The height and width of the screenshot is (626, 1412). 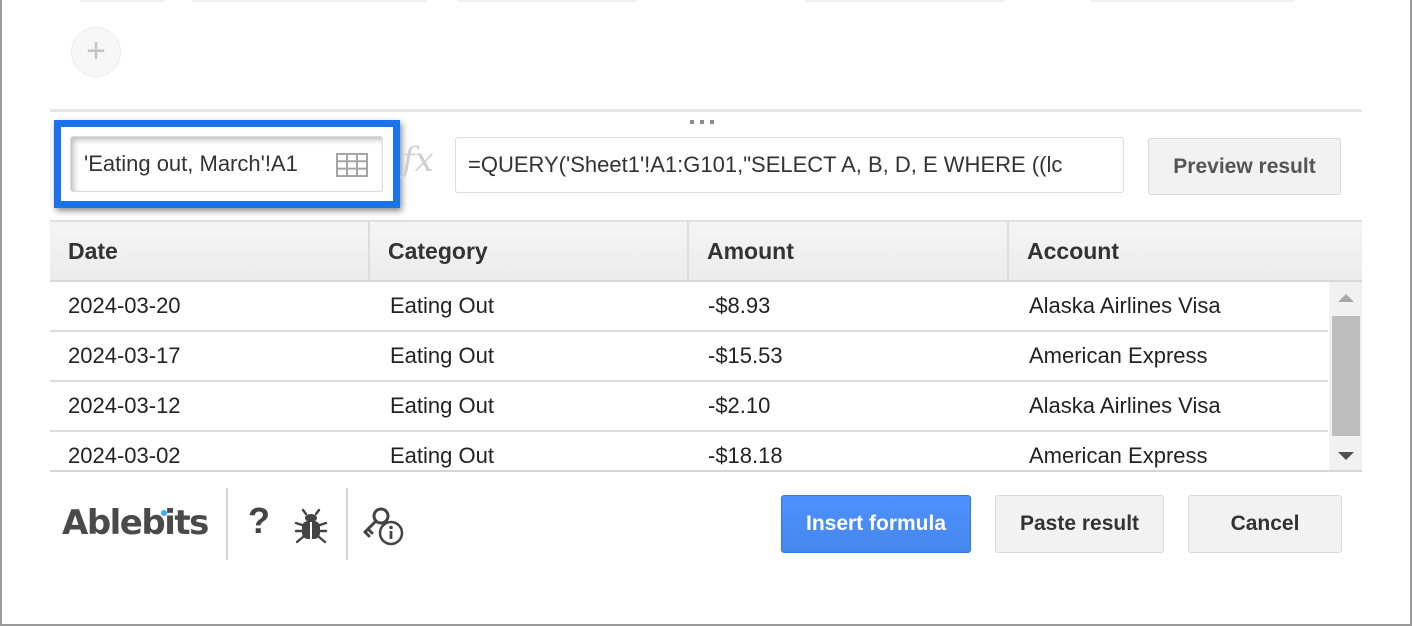 What do you see at coordinates (352, 165) in the screenshot?
I see `grid-icon` at bounding box center [352, 165].